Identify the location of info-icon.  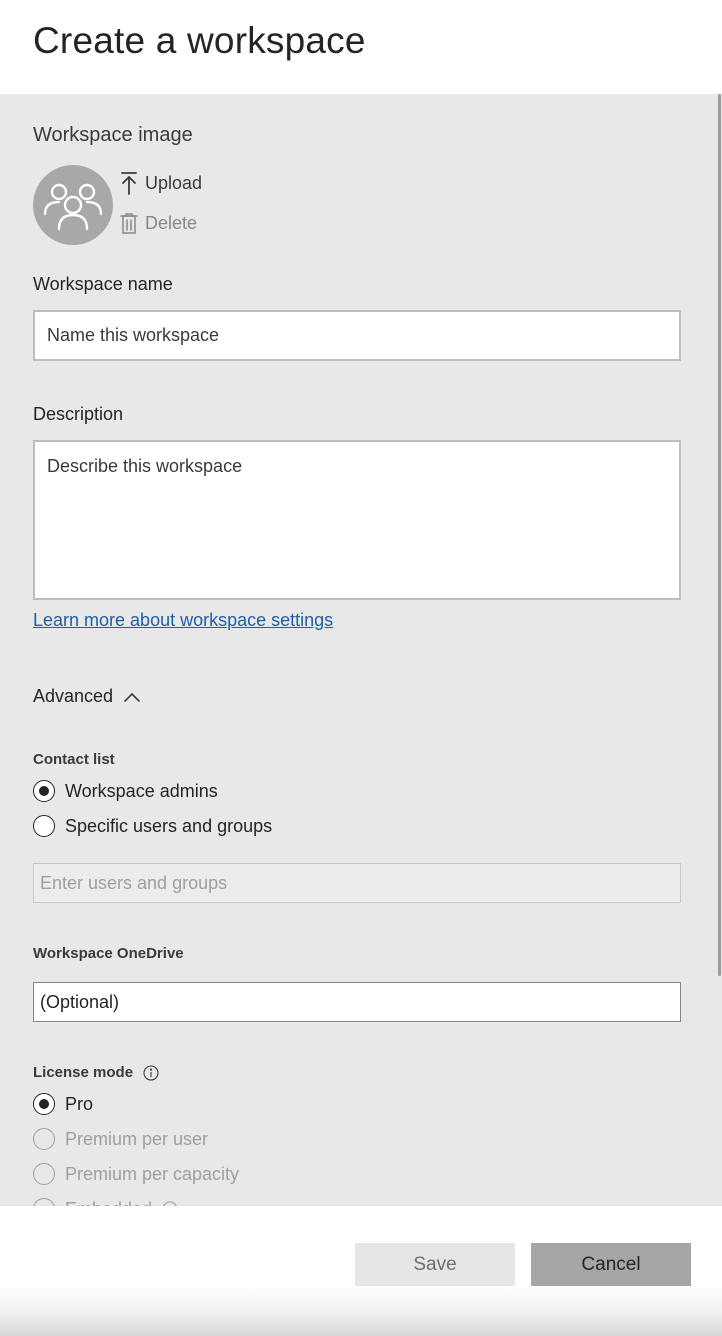
(151, 1073).